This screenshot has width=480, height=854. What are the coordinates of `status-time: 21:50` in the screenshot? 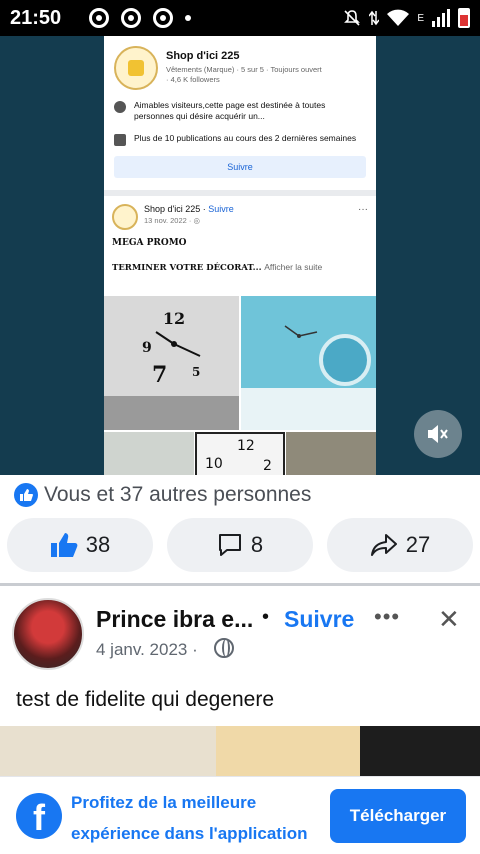 It's located at (36, 17).